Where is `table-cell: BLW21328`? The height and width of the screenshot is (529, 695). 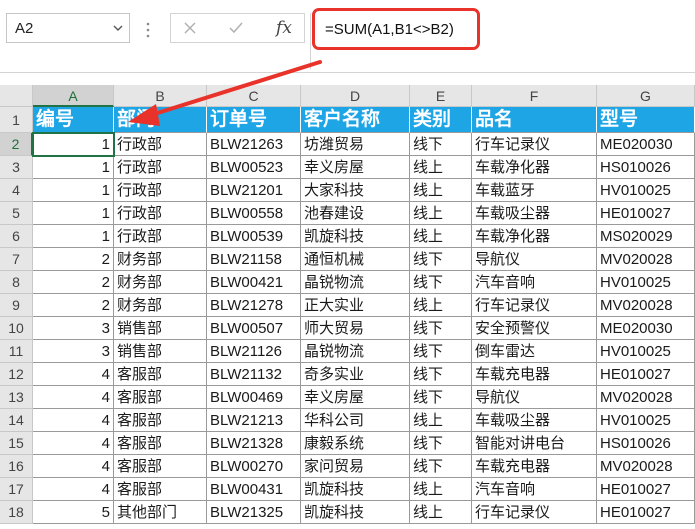 table-cell: BLW21328 is located at coordinates (254, 443).